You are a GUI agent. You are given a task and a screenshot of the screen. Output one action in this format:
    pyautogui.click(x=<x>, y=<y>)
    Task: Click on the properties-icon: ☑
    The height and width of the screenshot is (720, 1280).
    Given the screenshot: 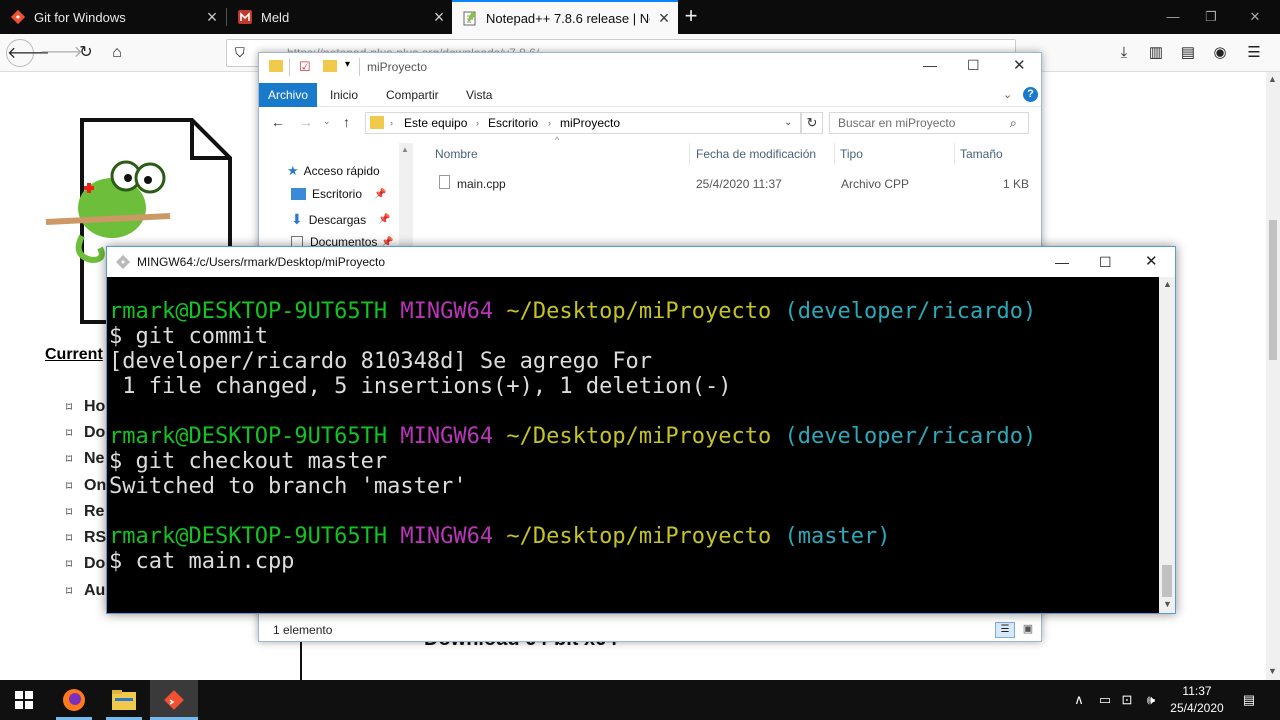 What is the action you would take?
    pyautogui.click(x=305, y=67)
    